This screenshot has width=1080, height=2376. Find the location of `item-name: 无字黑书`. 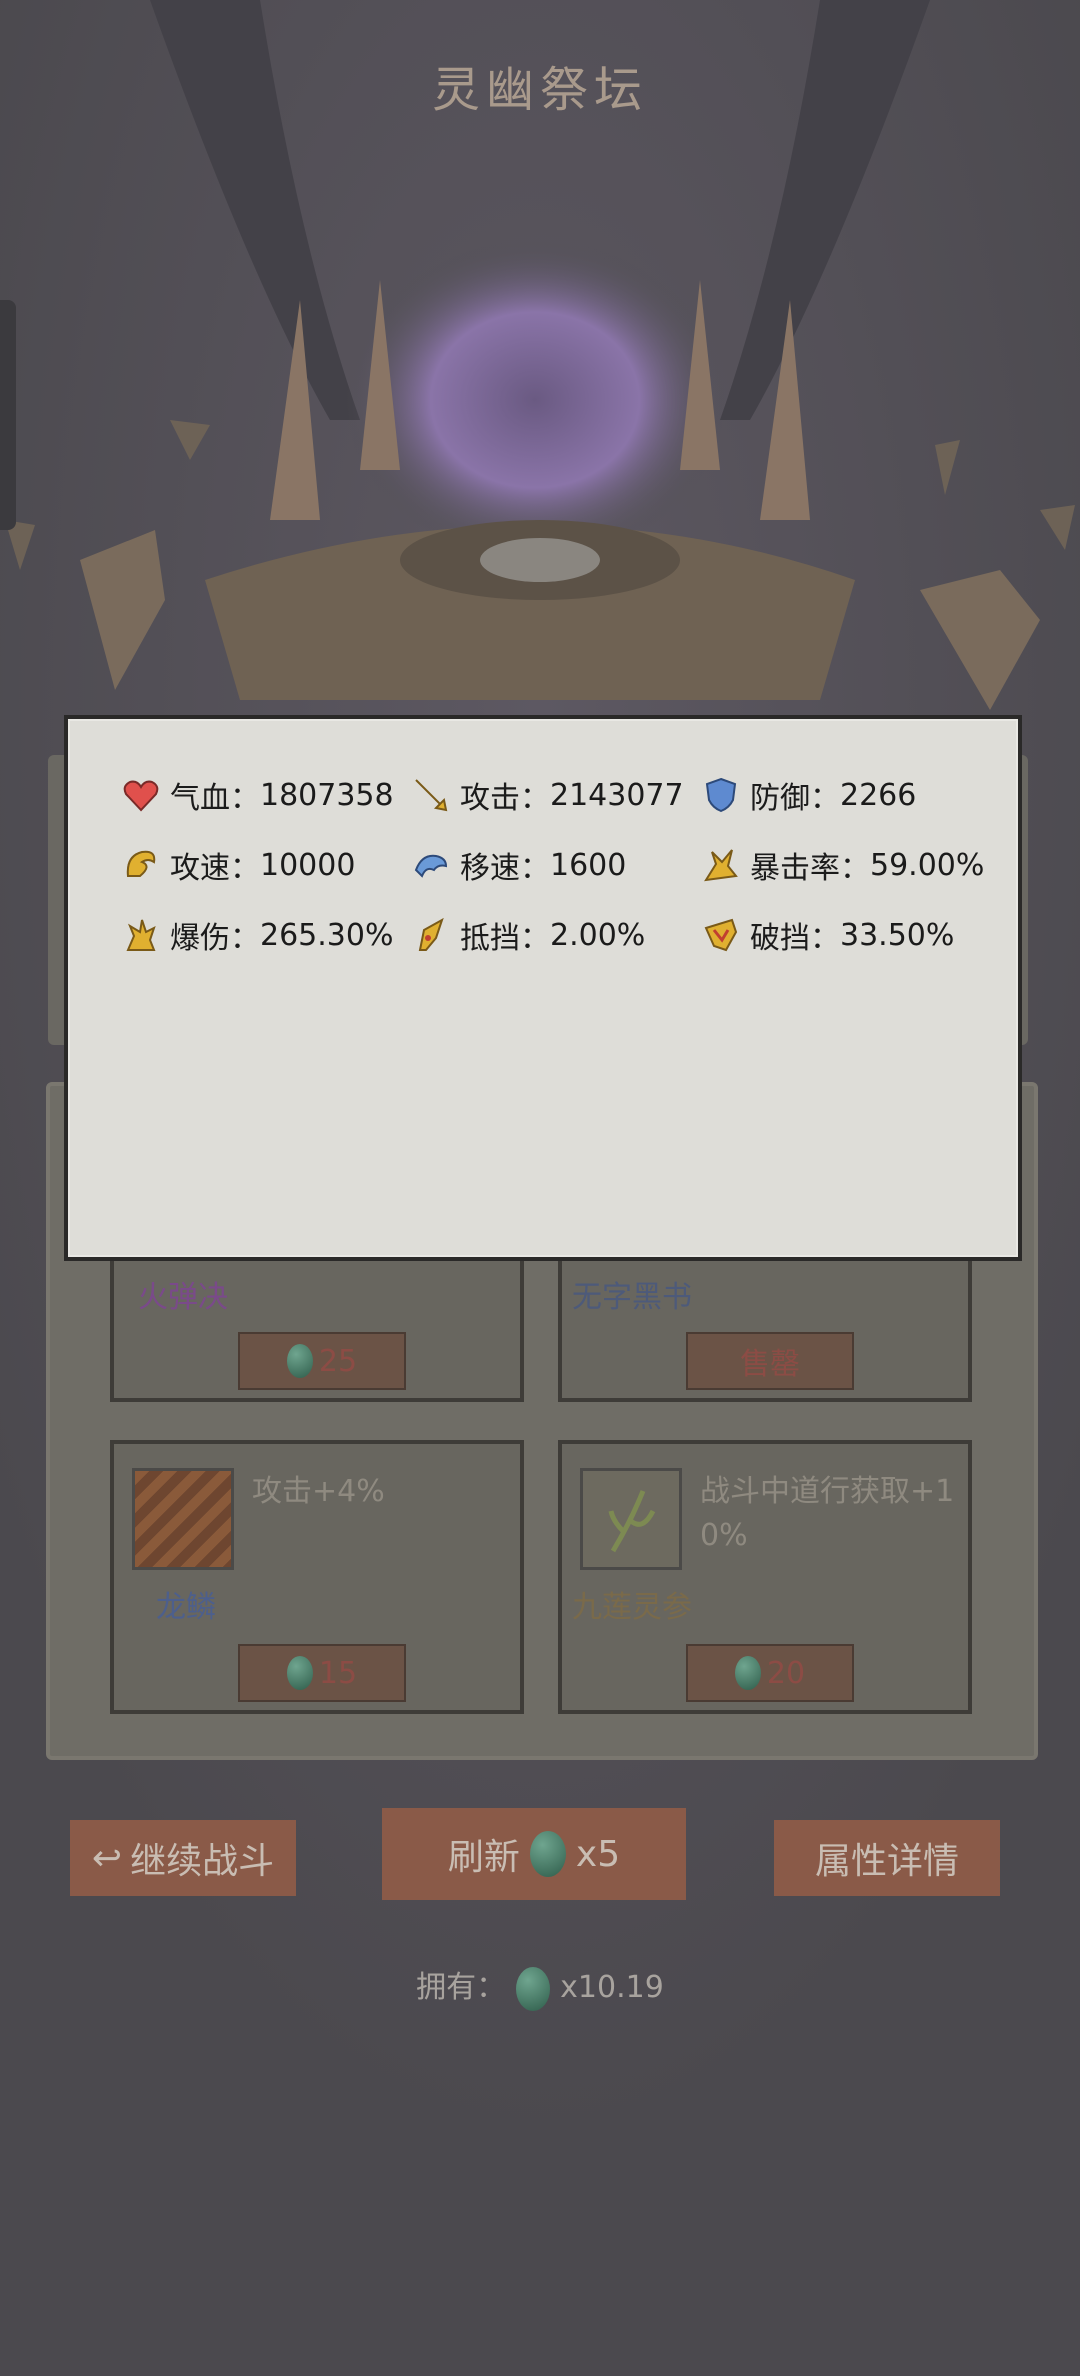

item-name: 无字黑书 is located at coordinates (632, 1297).